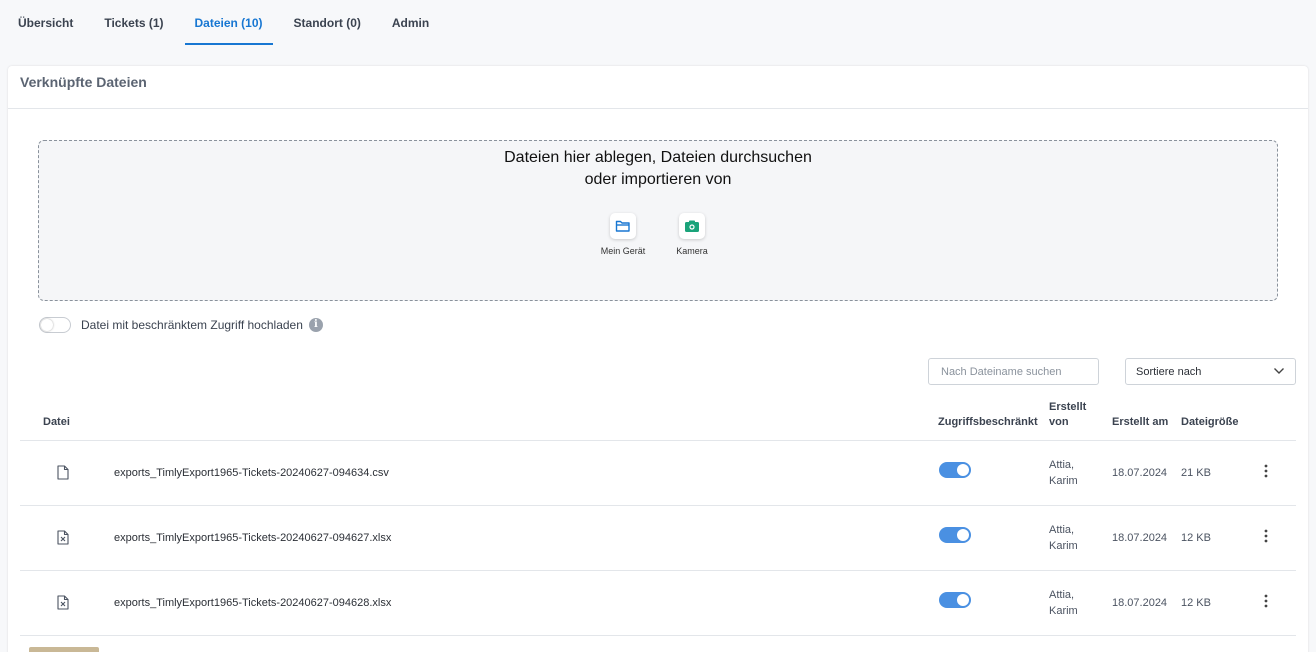  What do you see at coordinates (1210, 371) in the screenshot?
I see `sort-dropdown: Sortiere nach` at bounding box center [1210, 371].